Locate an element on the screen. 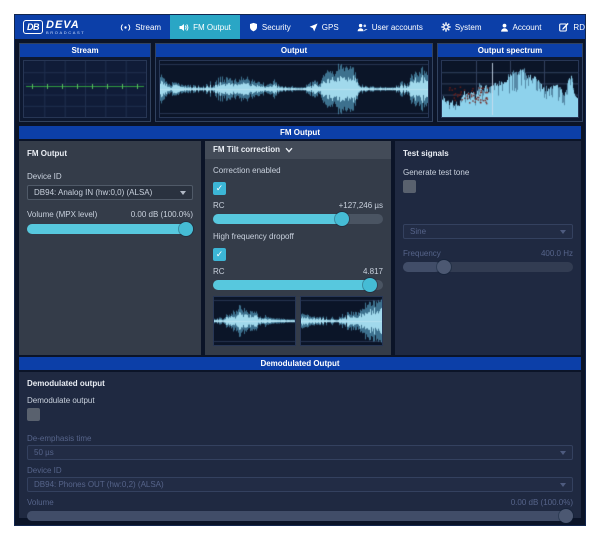 The image size is (600, 540). nav-gps-label: GPS is located at coordinates (330, 27).